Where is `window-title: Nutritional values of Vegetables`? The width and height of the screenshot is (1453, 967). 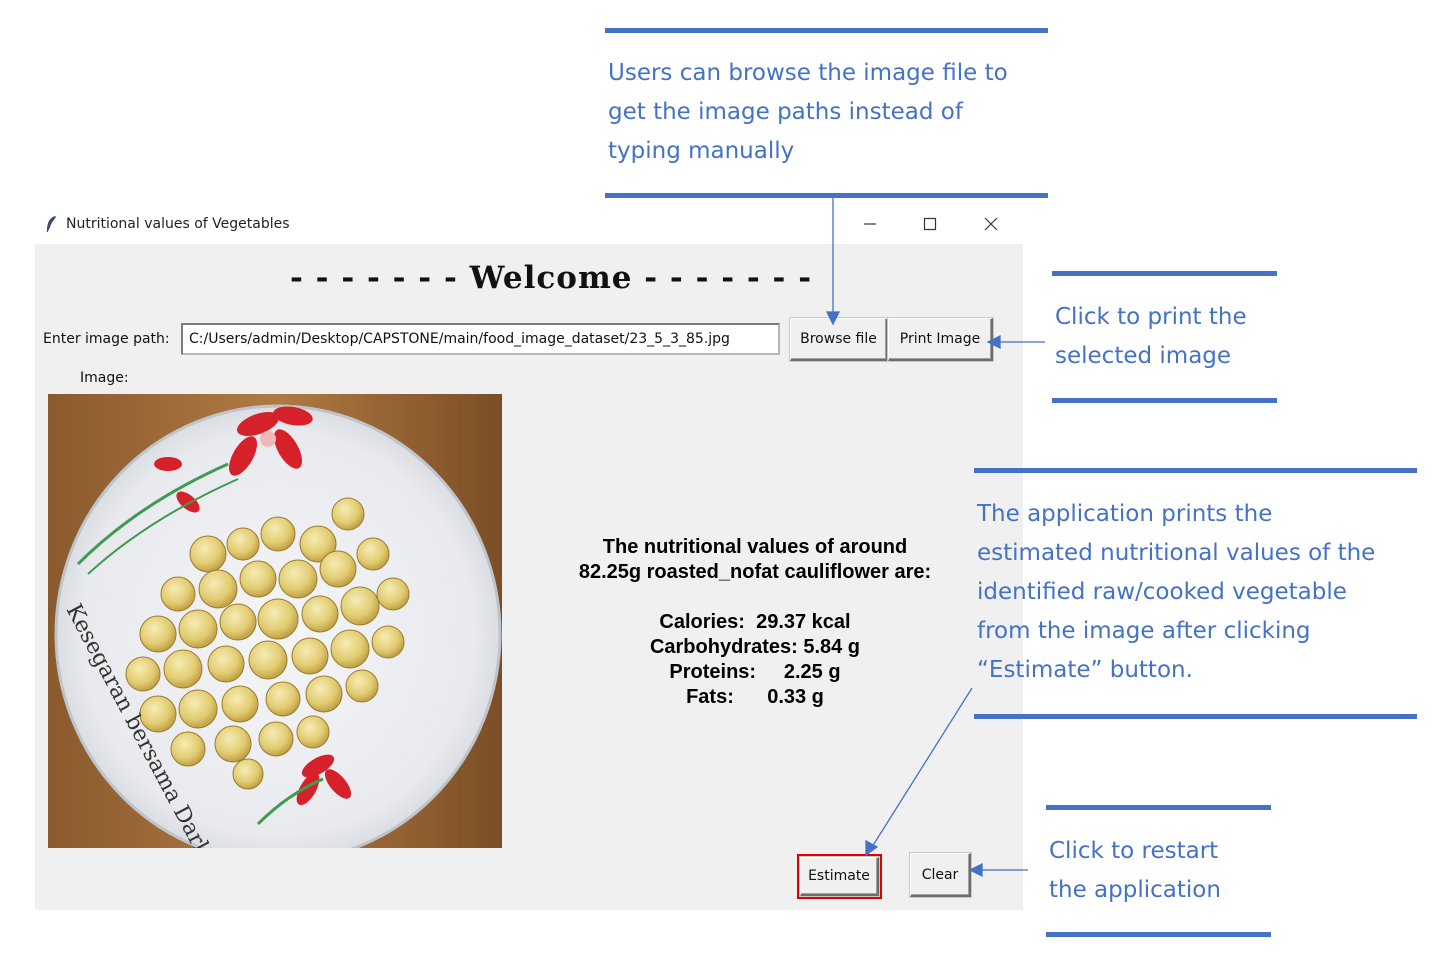 window-title: Nutritional values of Vegetables is located at coordinates (178, 224).